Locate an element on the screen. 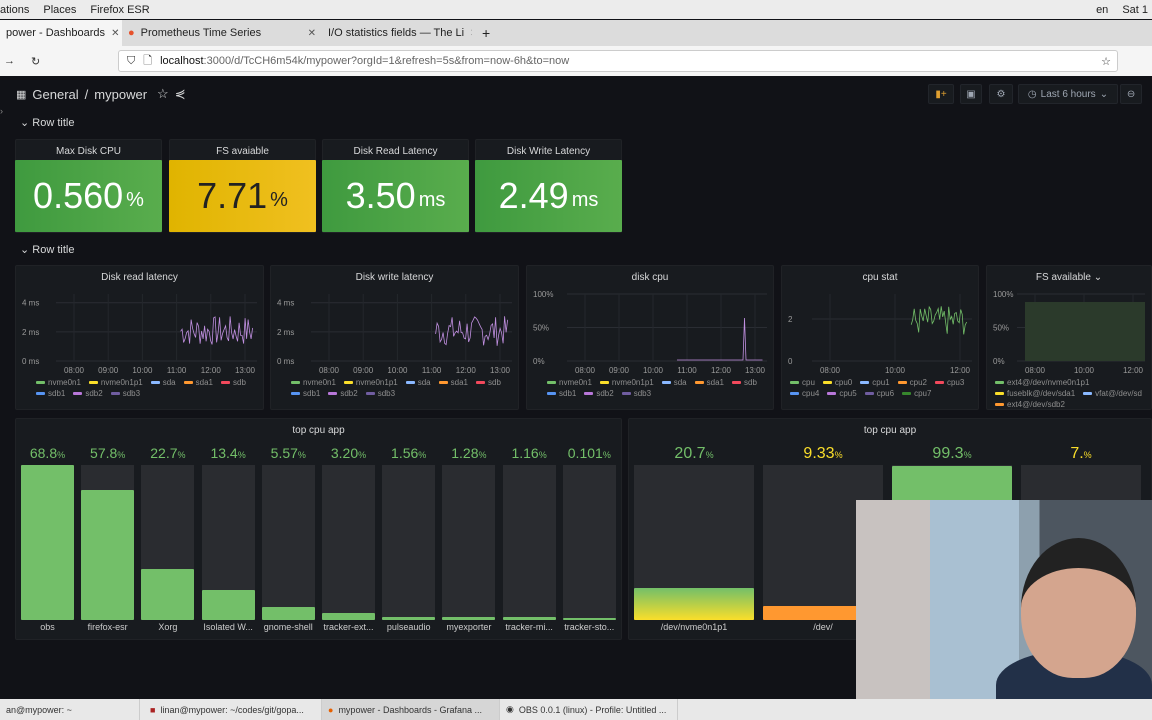 The image size is (1152, 720). settings-button: ⚙ is located at coordinates (1001, 94).